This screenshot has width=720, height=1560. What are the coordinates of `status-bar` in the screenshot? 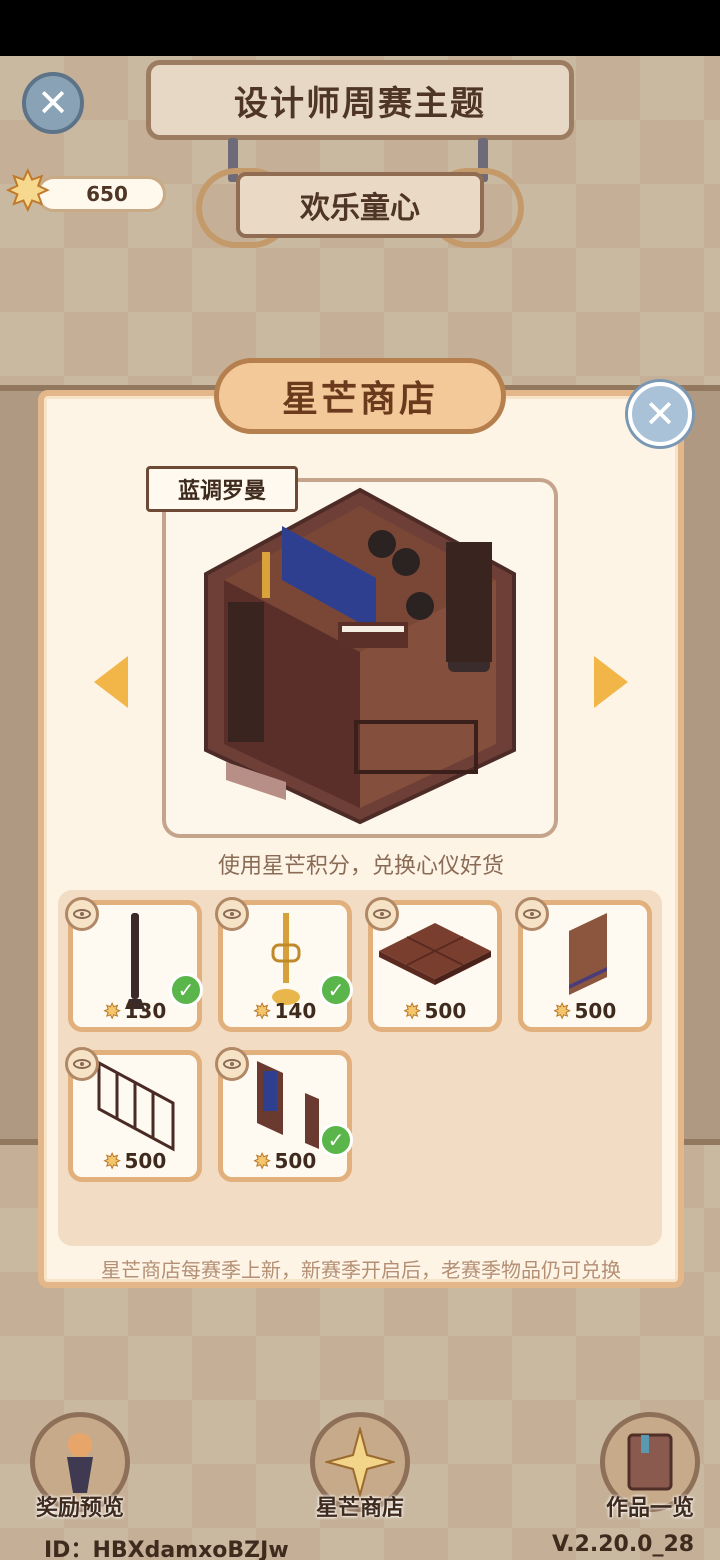 It's located at (360, 28).